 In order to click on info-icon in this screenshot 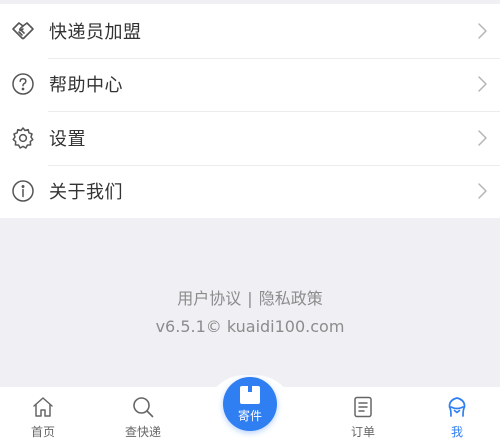, I will do `click(23, 191)`.